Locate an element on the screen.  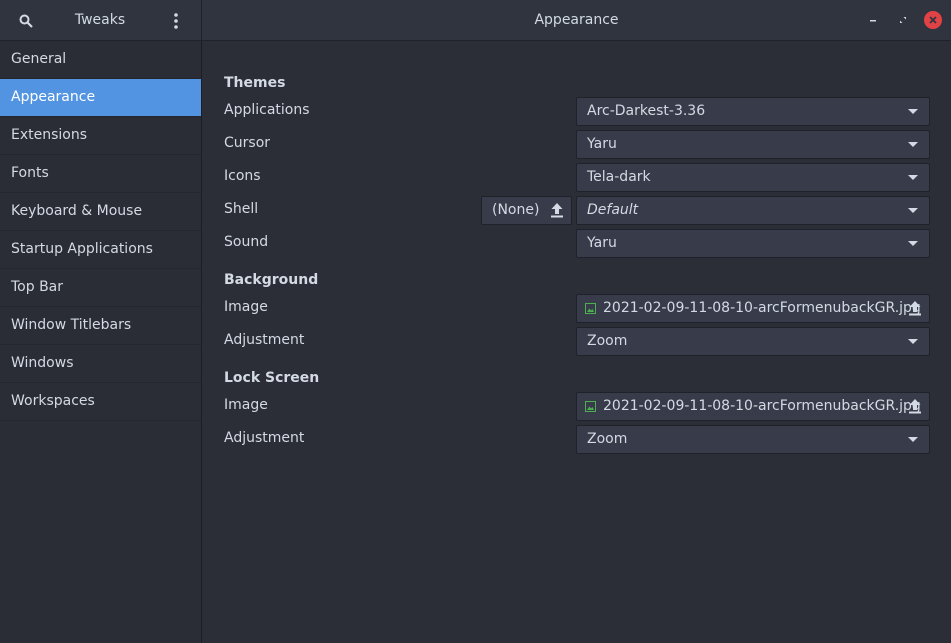
header-bar: Tweaks Appearance is located at coordinates (475, 20).